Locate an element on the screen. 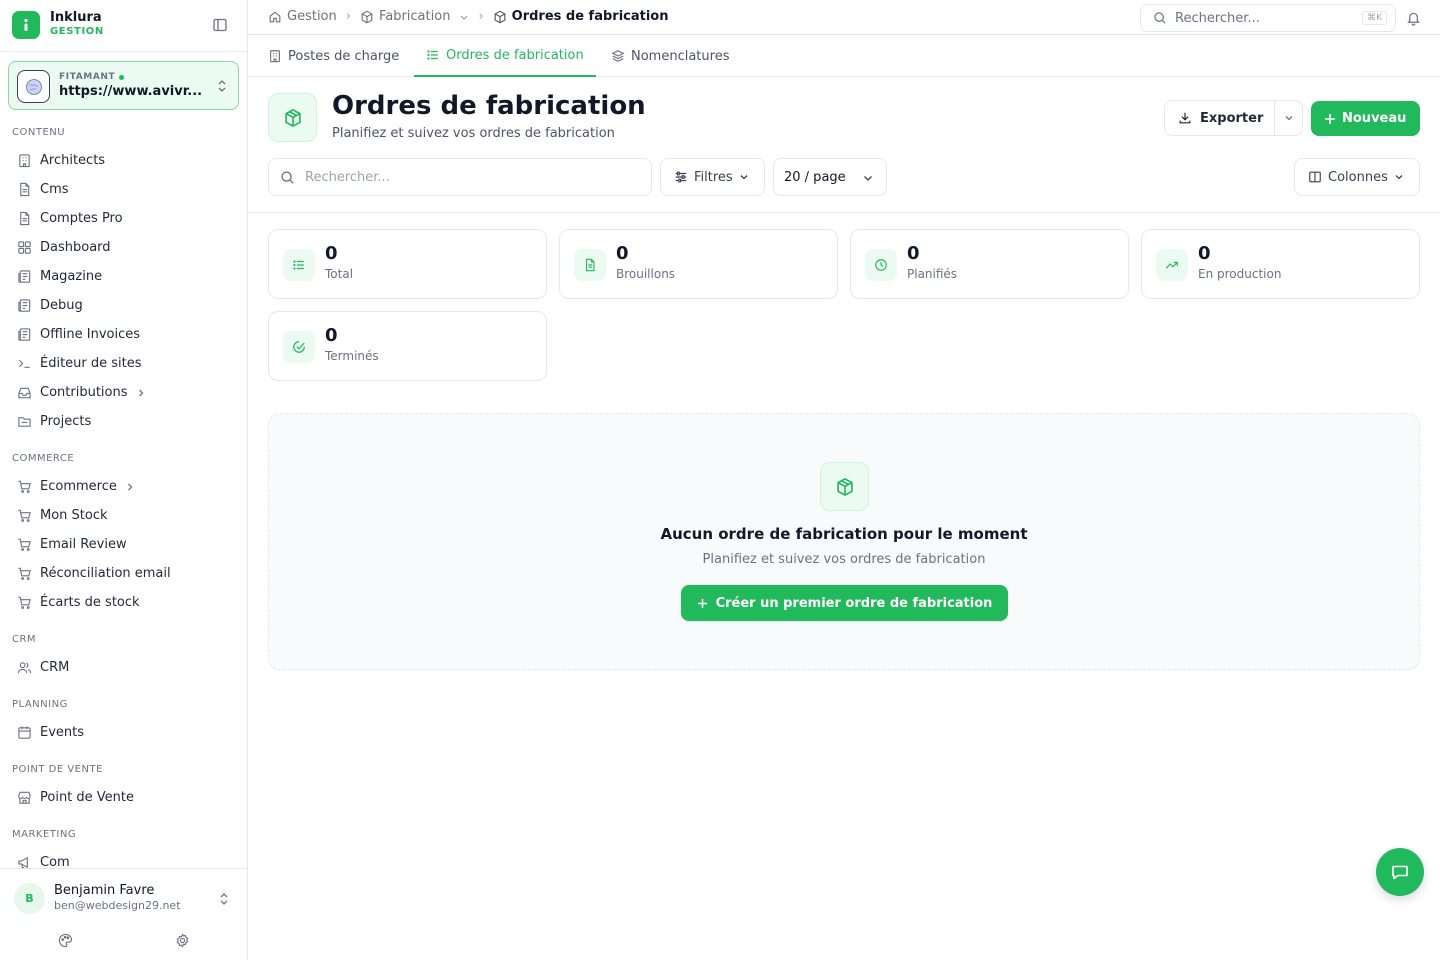 Image resolution: width=1440 pixels, height=960 pixels. sidebar-item-mon-stock: Mon Stock is located at coordinates (123, 515).